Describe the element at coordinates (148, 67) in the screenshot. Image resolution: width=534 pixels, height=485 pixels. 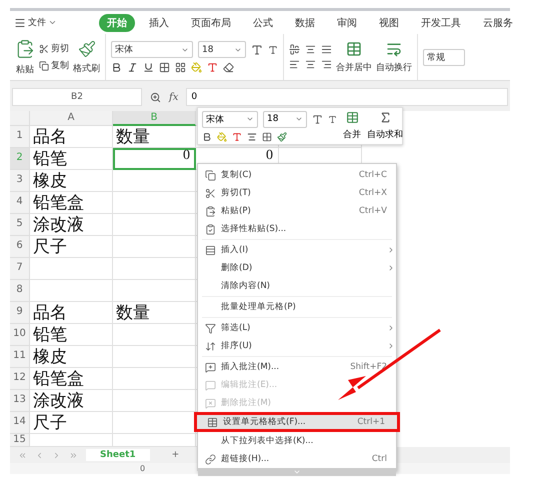
I see `underline-icon` at that location.